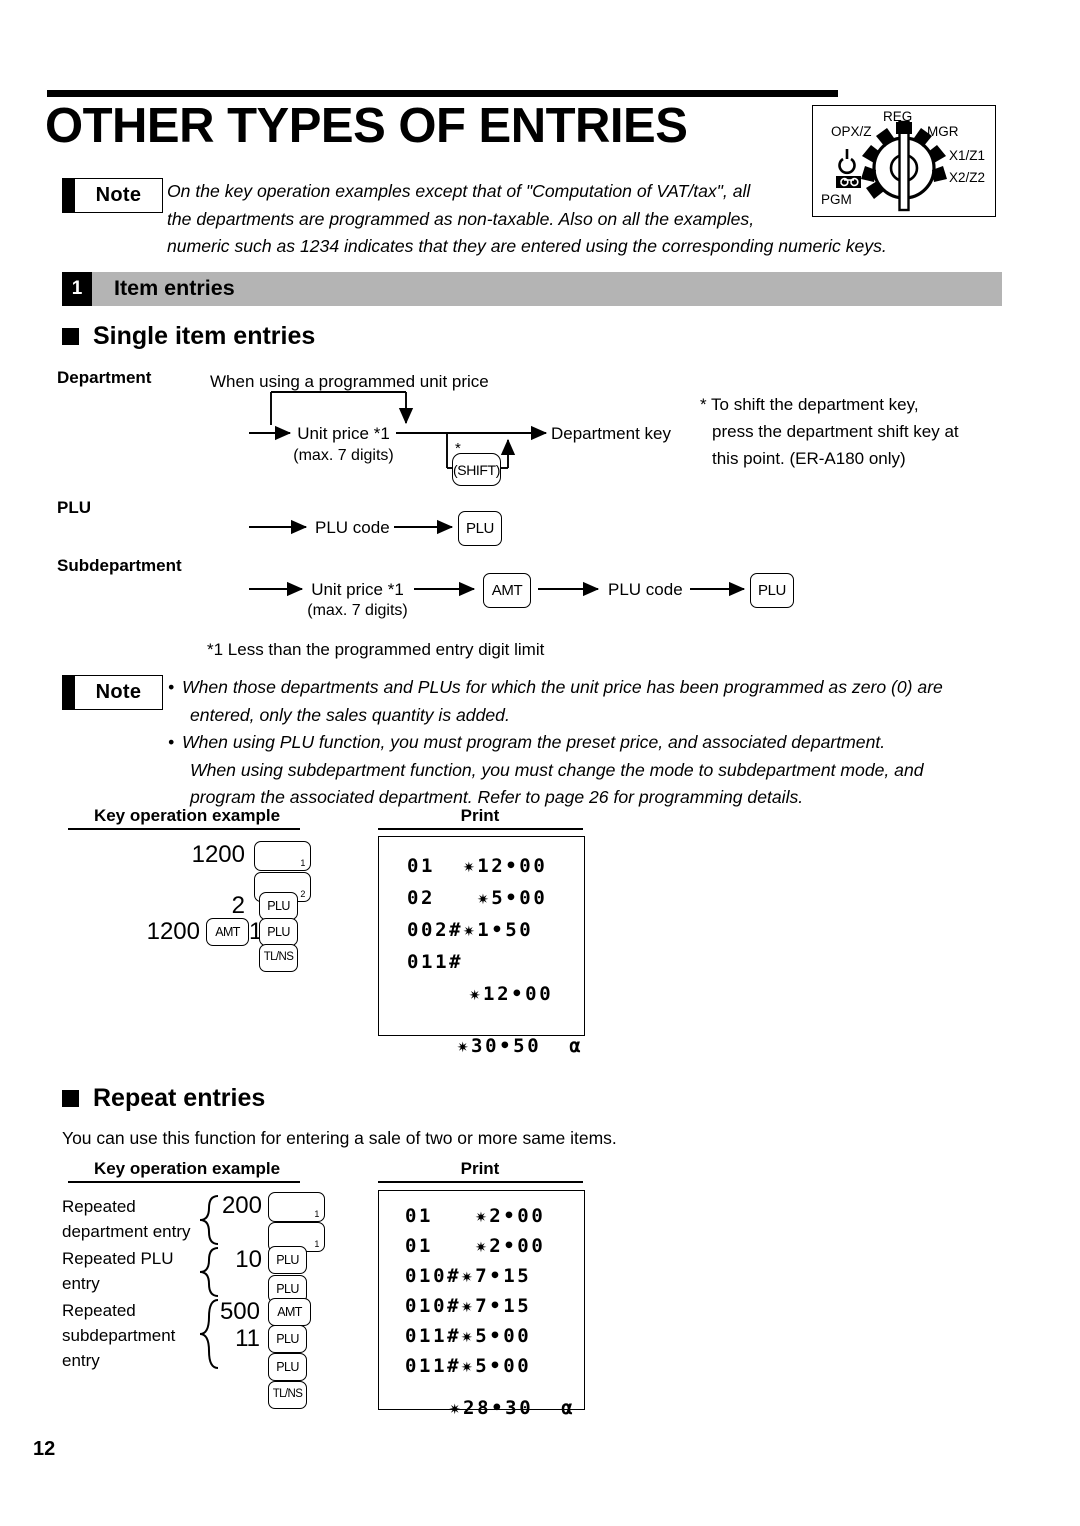 The image size is (1080, 1526). Describe the element at coordinates (118, 195) in the screenshot. I see `note-label: Note` at that location.